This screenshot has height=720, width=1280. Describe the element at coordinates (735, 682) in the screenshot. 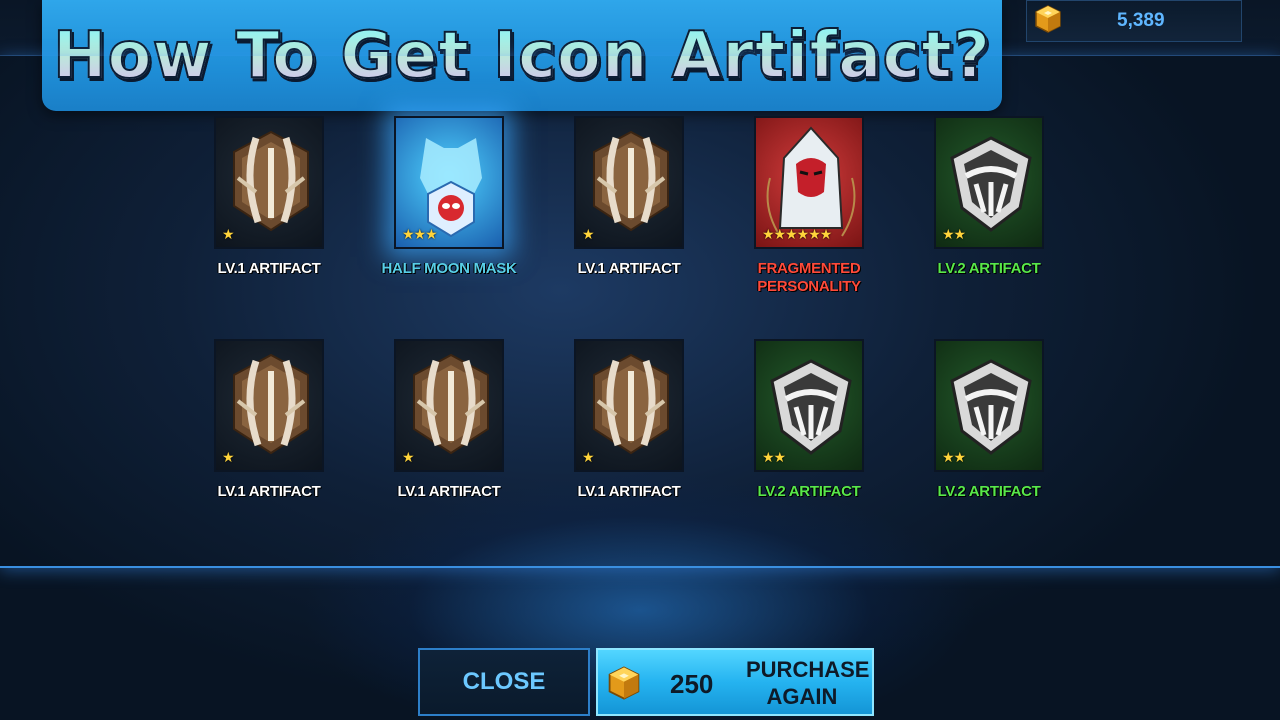

I see `purchase-again-button: 250 PURCHASE AGAIN` at that location.